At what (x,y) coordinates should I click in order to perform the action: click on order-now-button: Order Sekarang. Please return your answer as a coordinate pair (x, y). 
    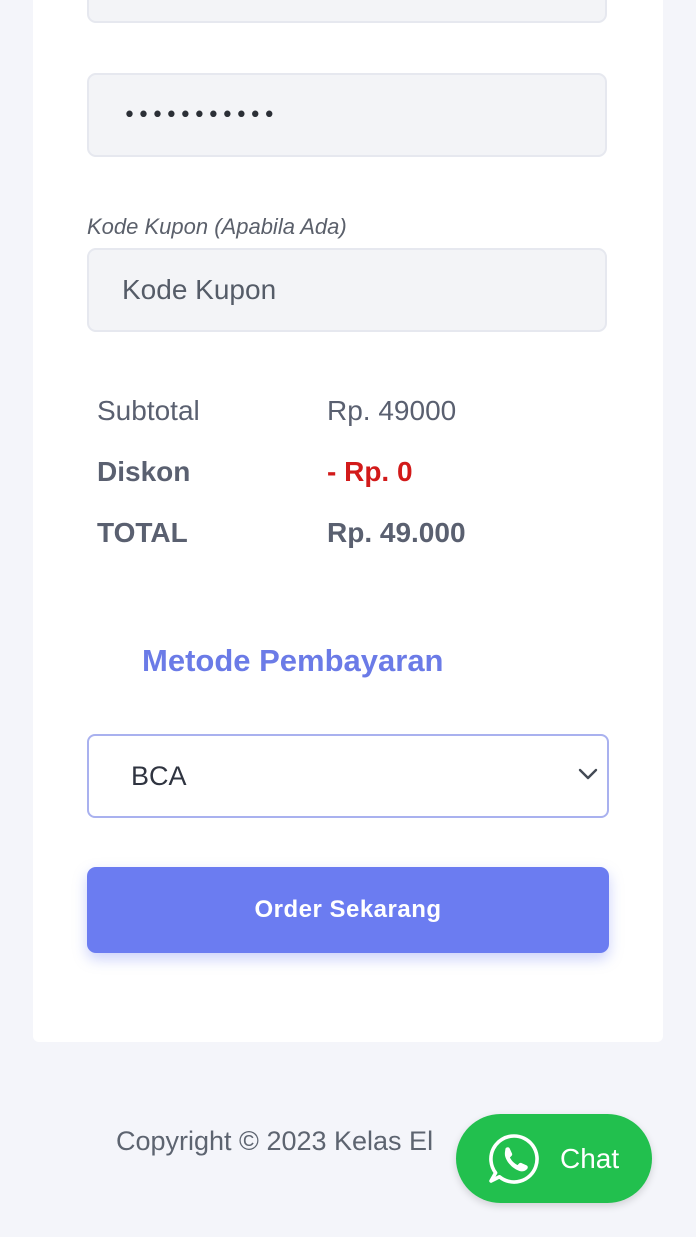
    Looking at the image, I should click on (348, 910).